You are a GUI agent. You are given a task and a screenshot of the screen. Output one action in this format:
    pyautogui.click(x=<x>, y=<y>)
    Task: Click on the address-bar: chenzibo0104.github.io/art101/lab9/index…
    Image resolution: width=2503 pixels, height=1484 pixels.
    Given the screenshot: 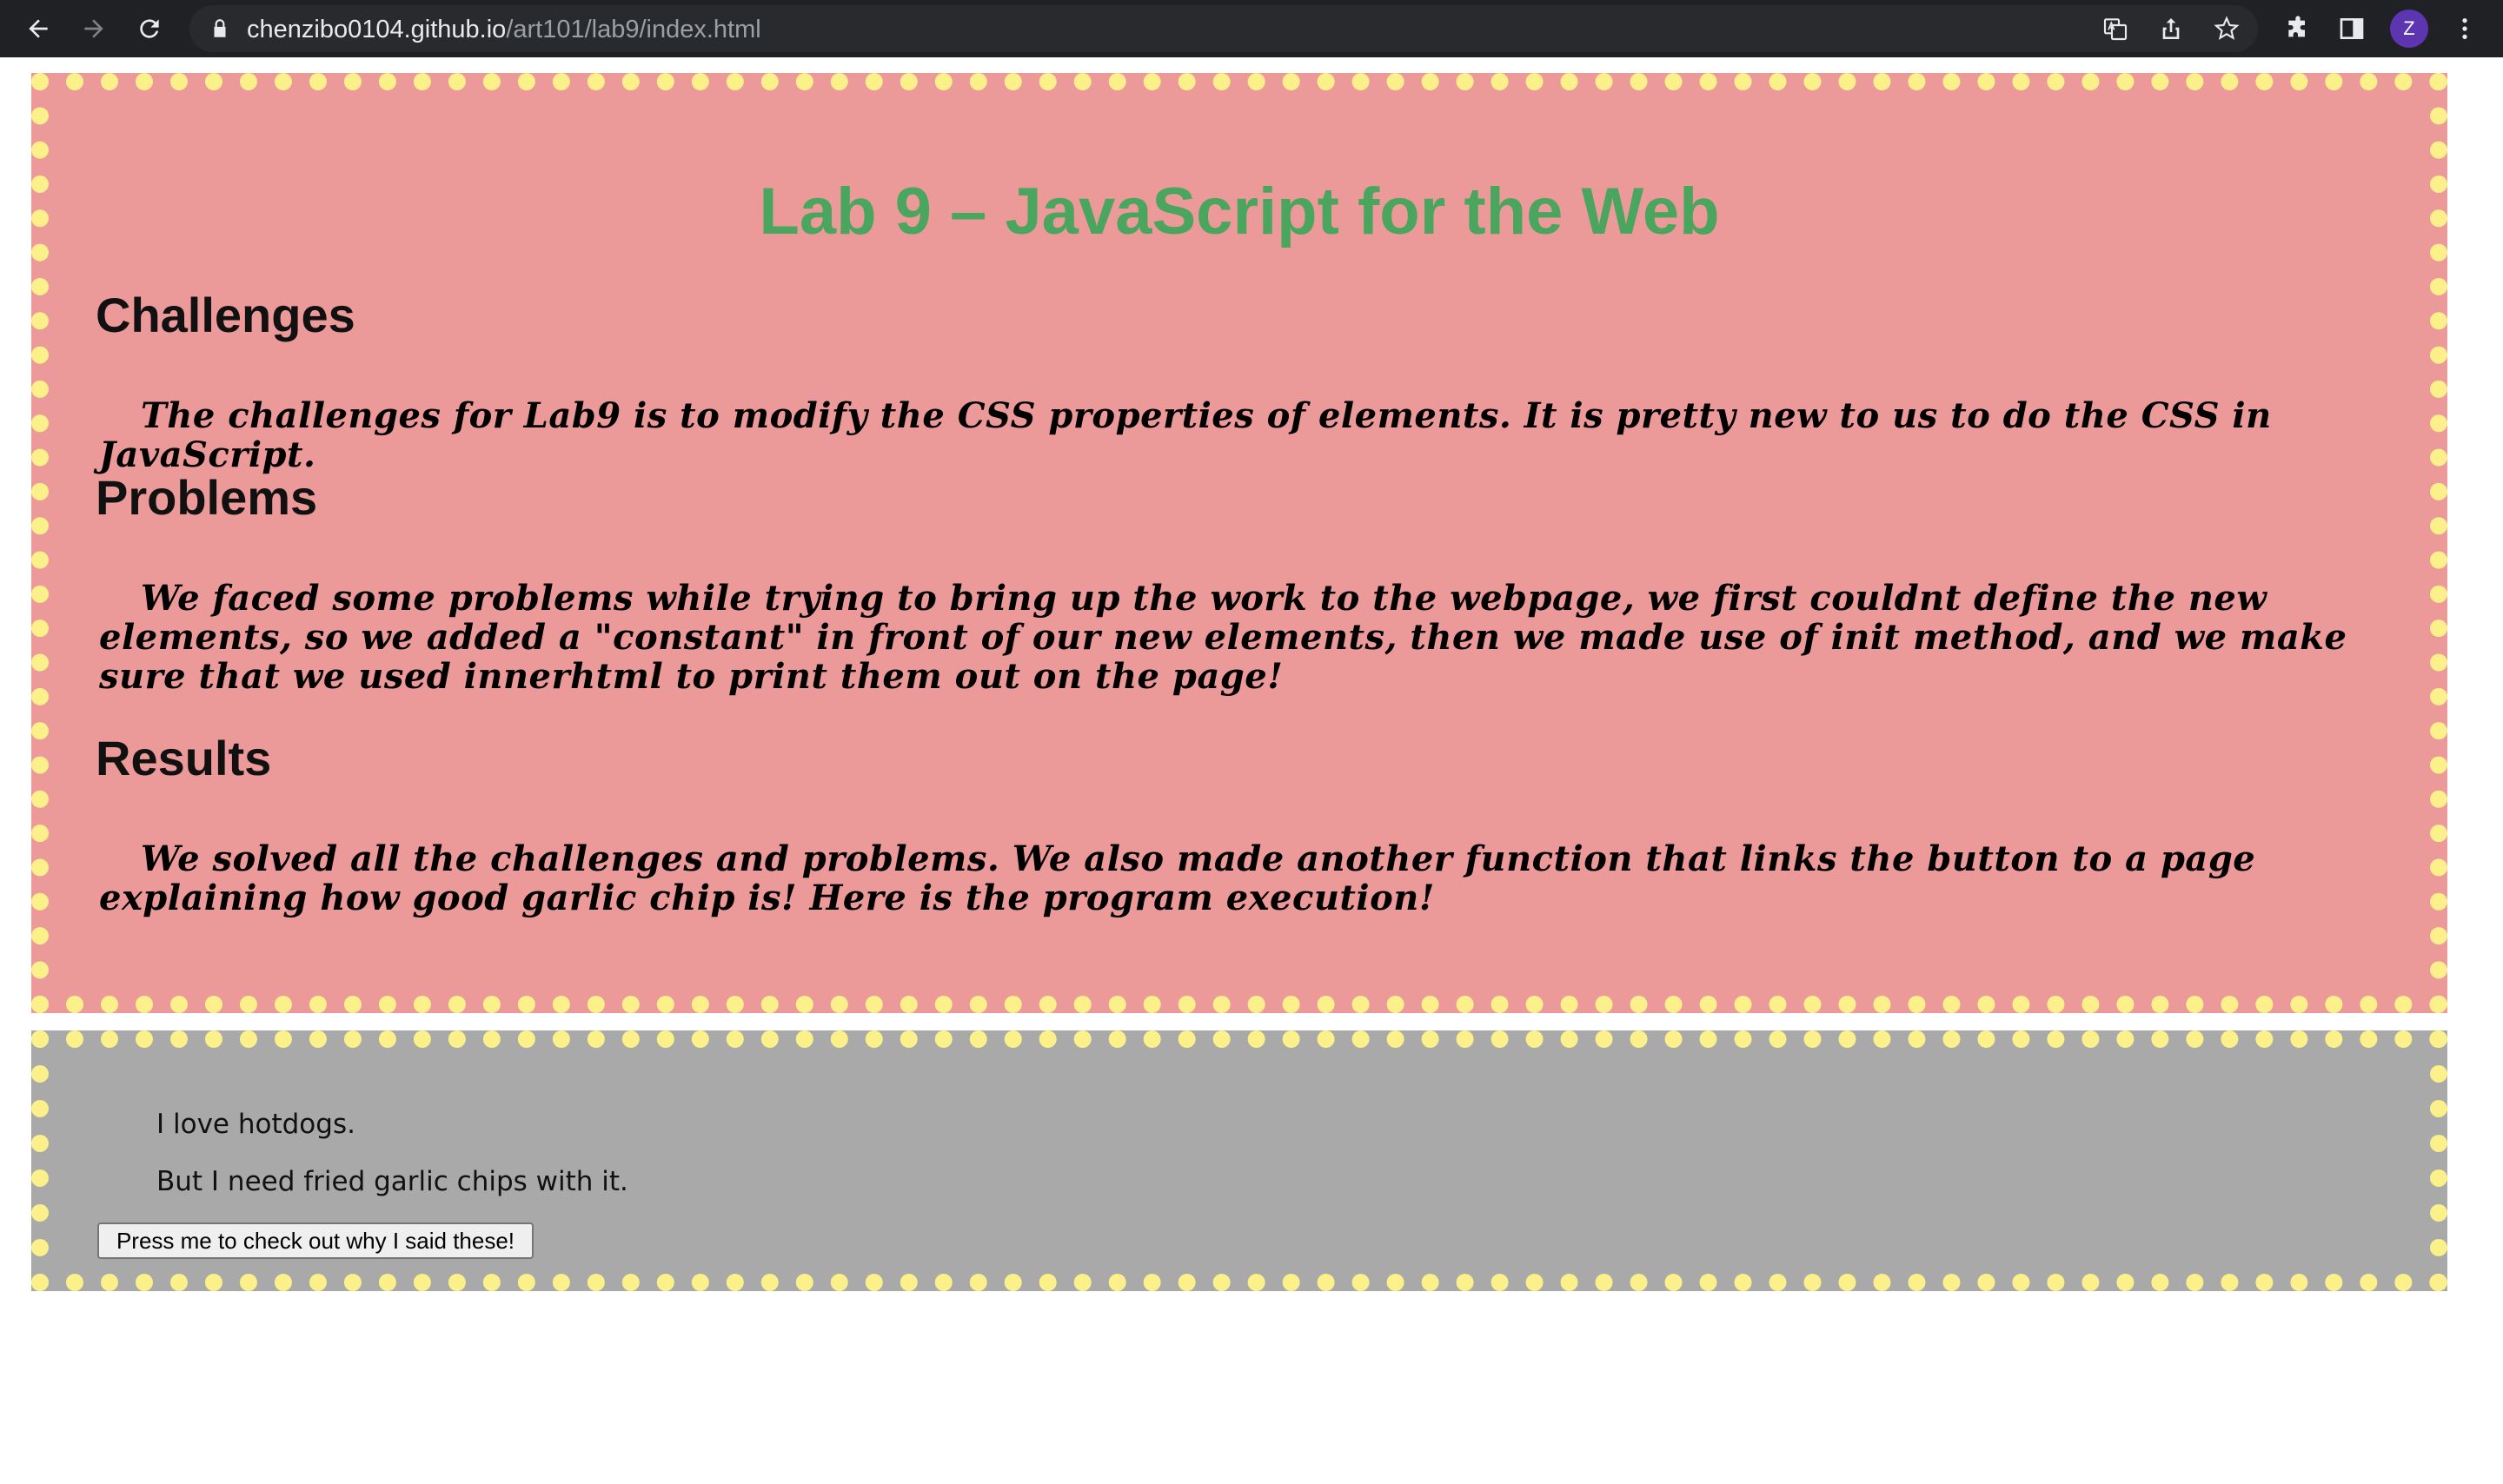 What is the action you would take?
    pyautogui.click(x=1223, y=28)
    